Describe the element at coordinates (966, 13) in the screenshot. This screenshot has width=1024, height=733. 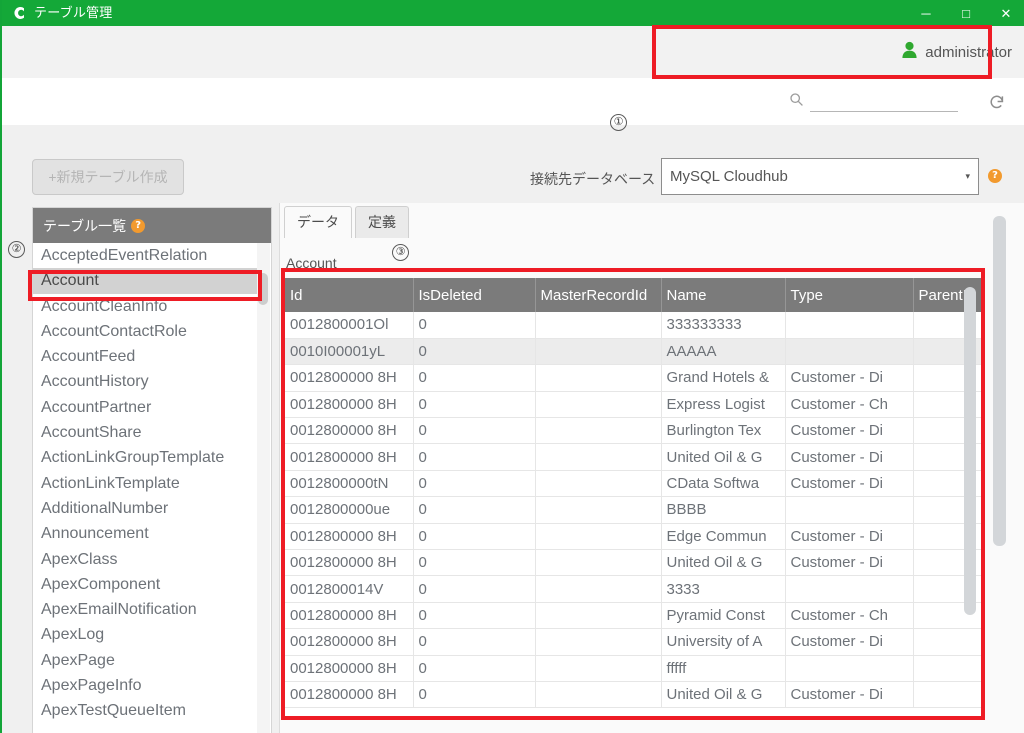
I see `maximize-button: □` at that location.